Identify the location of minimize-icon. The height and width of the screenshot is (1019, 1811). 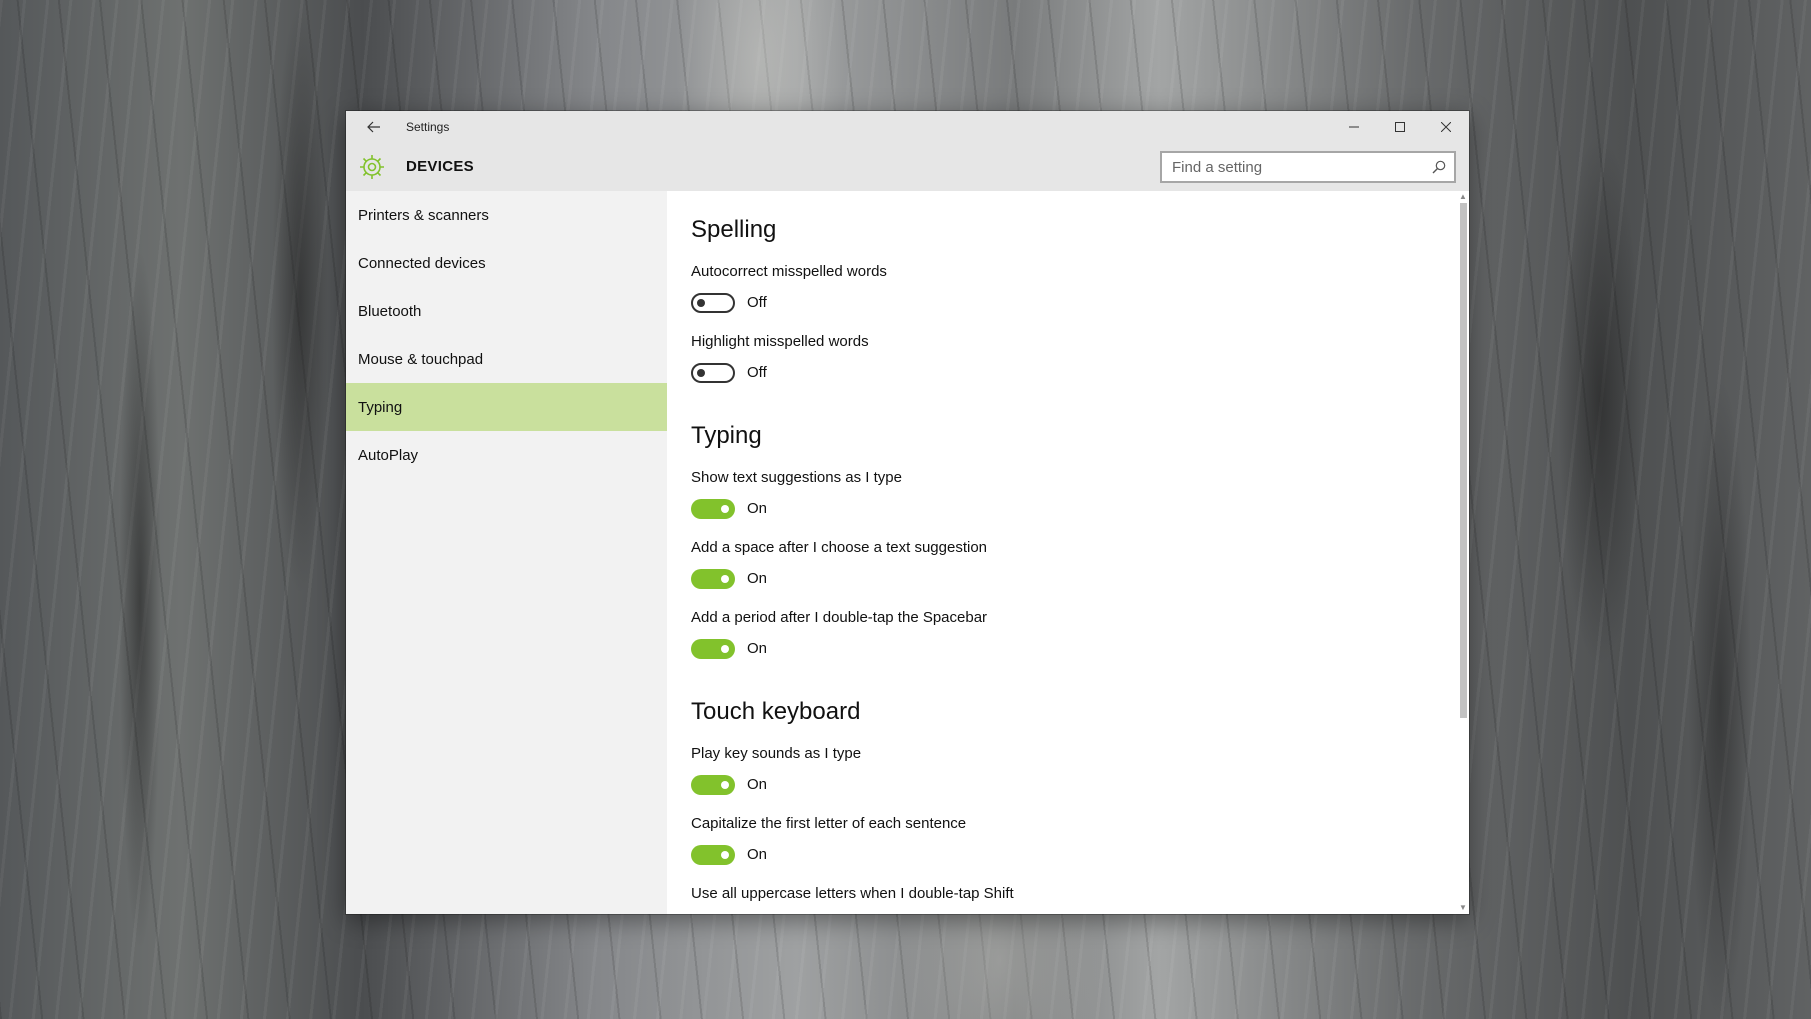
(1354, 127).